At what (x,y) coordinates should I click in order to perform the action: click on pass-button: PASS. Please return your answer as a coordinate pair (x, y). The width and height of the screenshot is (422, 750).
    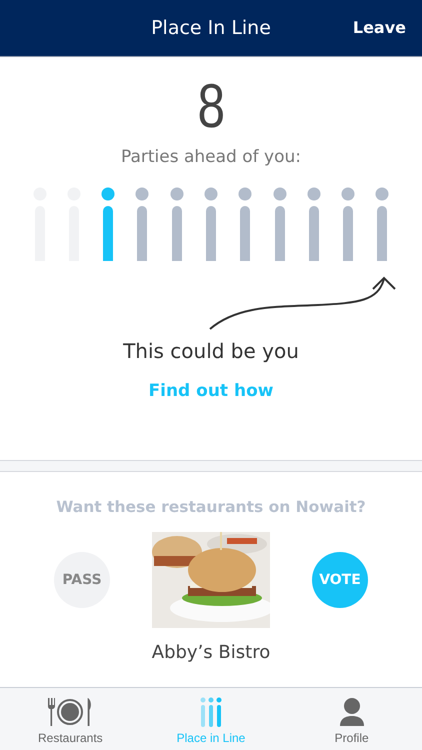
    Looking at the image, I should click on (82, 580).